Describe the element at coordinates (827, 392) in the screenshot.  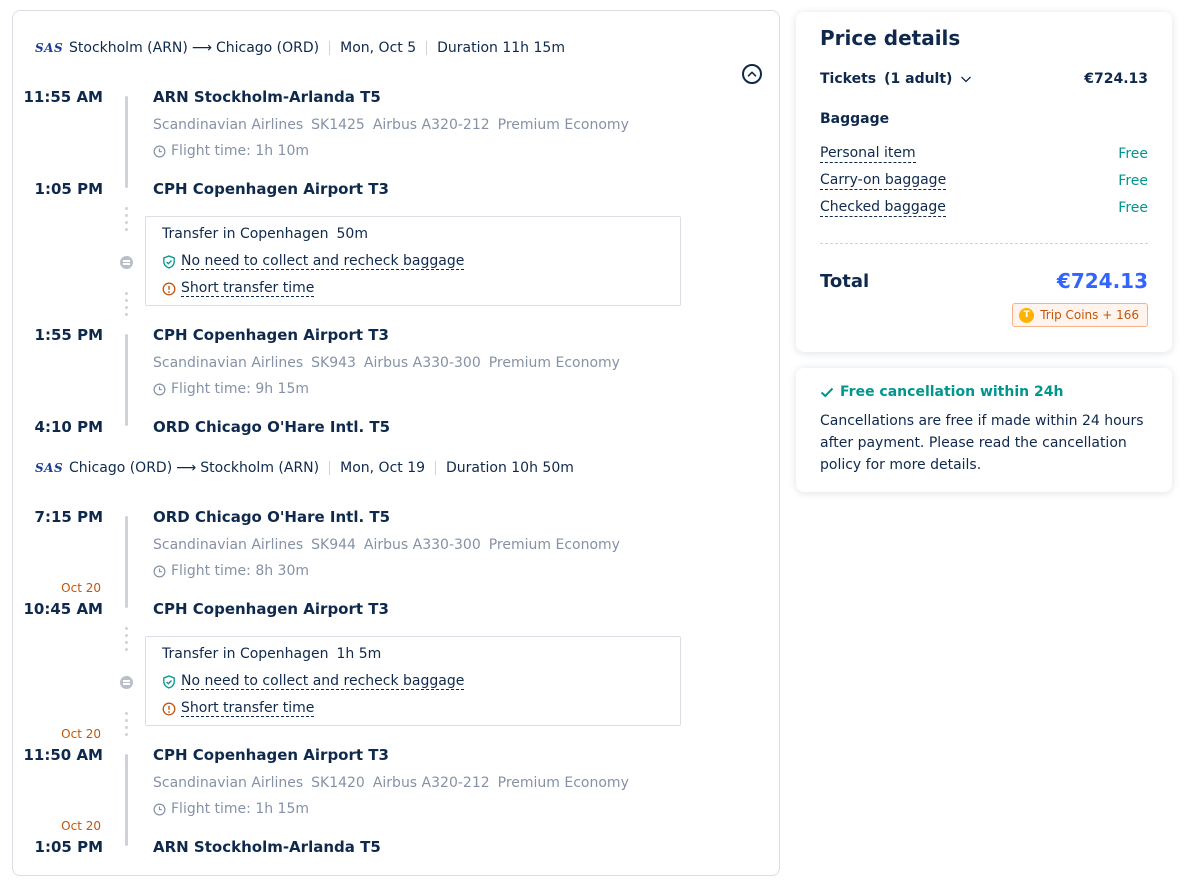
I see `check-icon` at that location.